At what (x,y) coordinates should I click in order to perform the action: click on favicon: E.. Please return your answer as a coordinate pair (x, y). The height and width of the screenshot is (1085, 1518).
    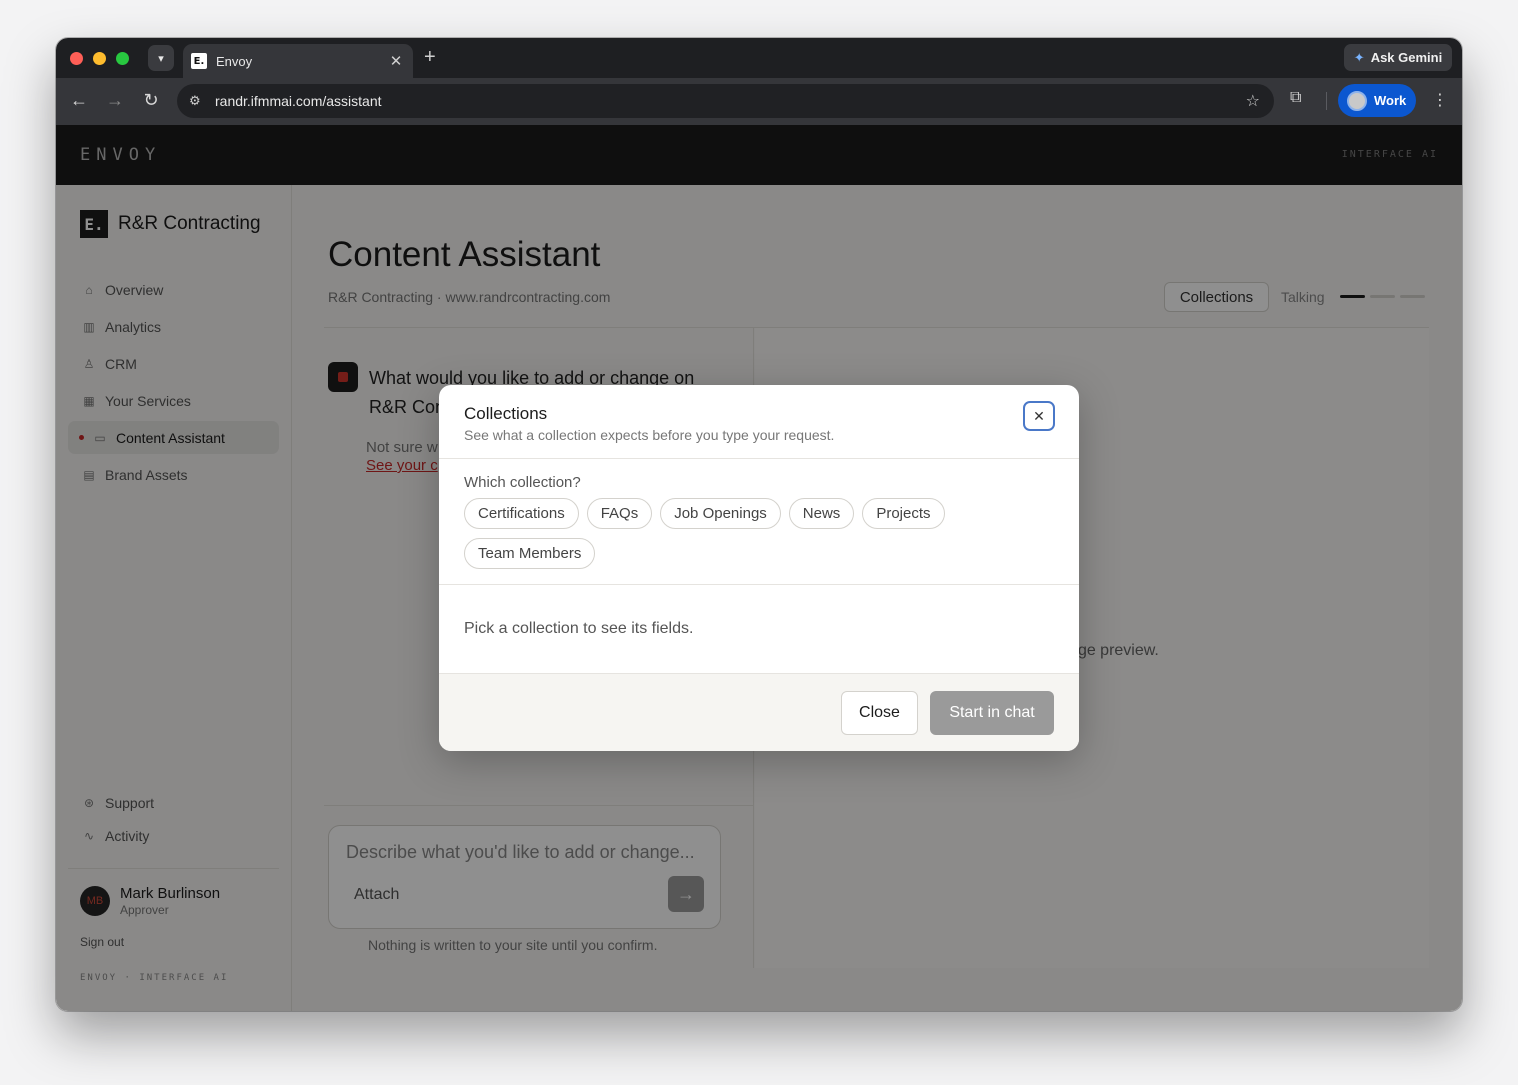
    Looking at the image, I should click on (199, 61).